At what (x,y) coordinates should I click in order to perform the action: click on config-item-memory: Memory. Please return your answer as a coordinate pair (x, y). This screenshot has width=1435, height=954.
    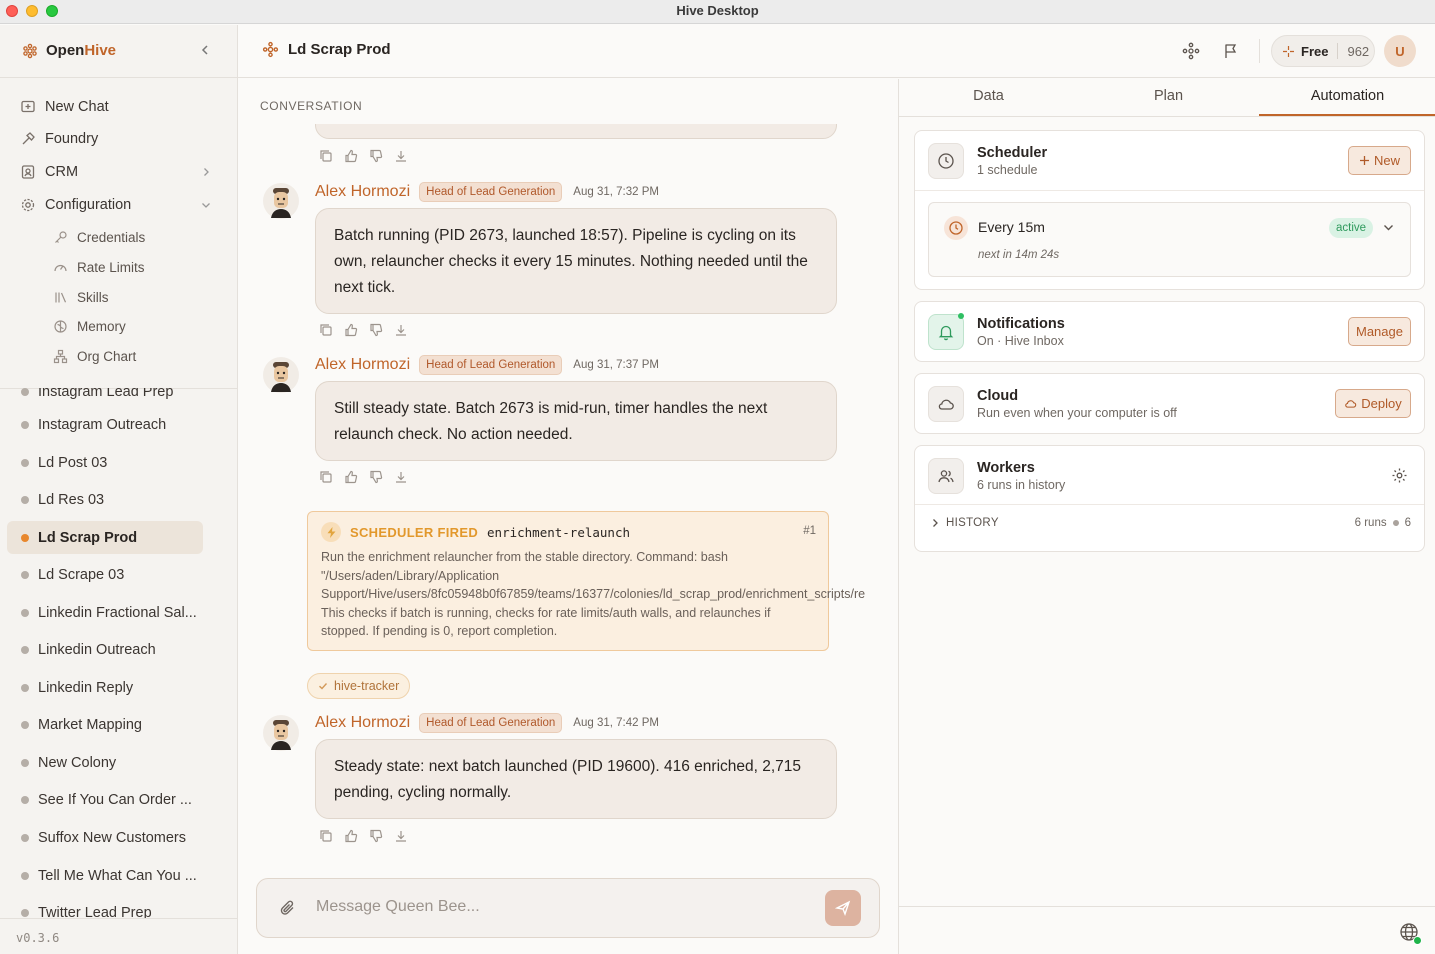
    Looking at the image, I should click on (89, 326).